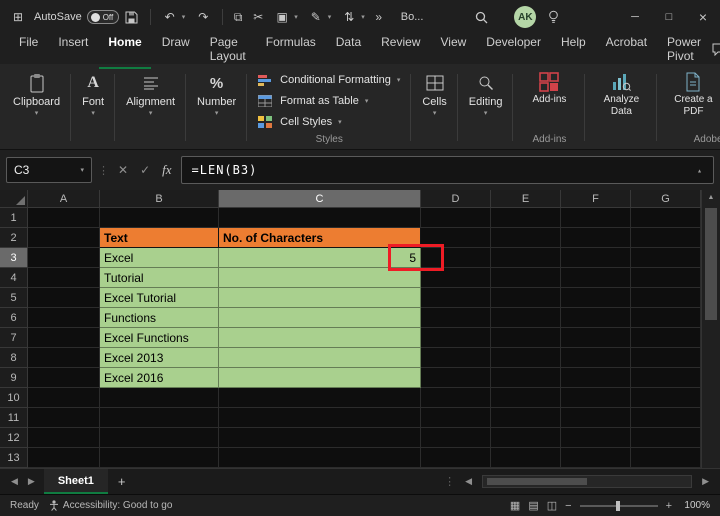 This screenshot has height=516, width=720. I want to click on editing-button: Editing ▾, so click(486, 92).